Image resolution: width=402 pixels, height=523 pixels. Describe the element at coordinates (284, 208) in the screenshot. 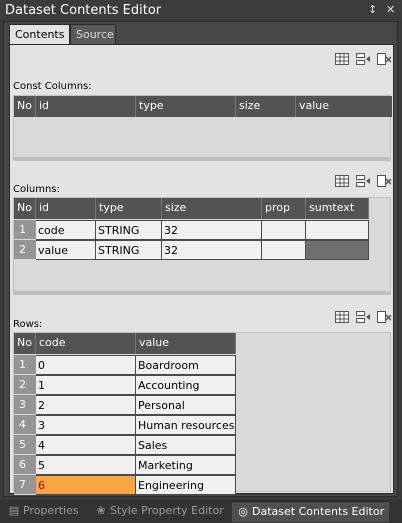

I see `header-prop: prop` at that location.